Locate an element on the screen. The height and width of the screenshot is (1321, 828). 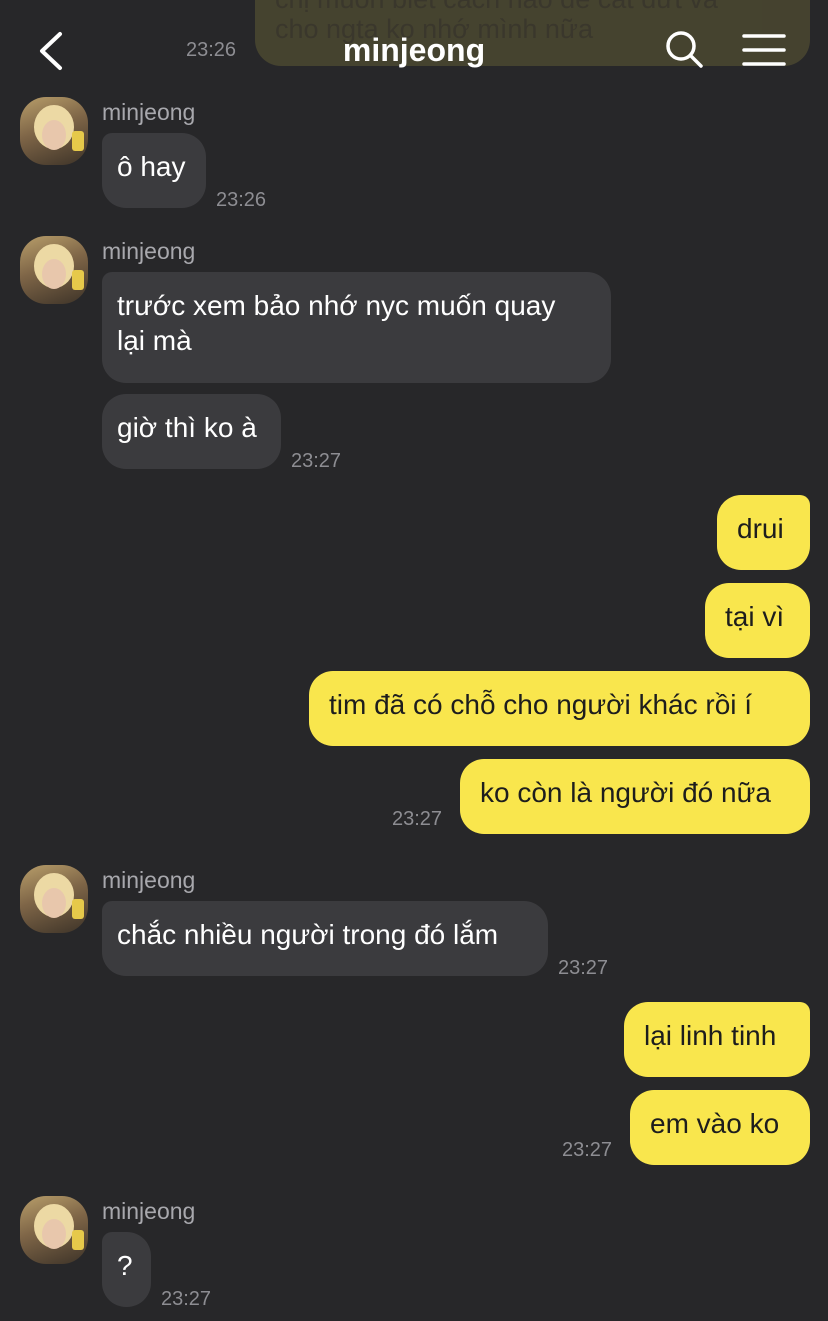
message-text: tại vì is located at coordinates (755, 616).